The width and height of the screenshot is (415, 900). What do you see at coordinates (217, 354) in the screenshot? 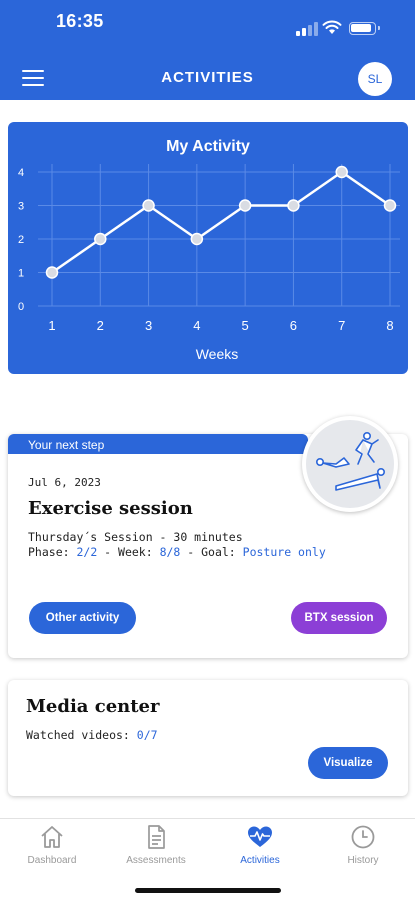
I see `x-axis-label: Weeks` at bounding box center [217, 354].